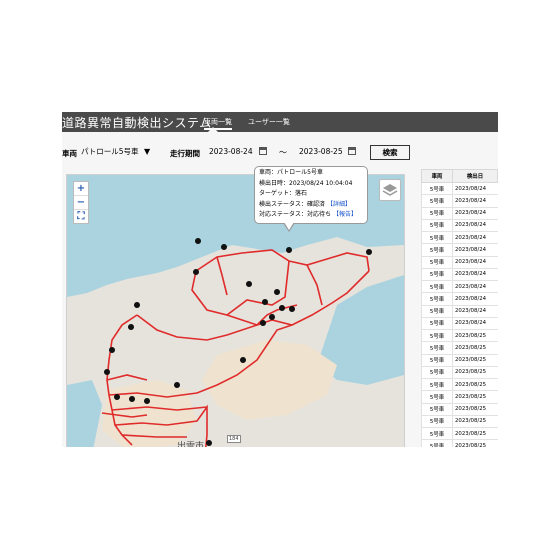 The height and width of the screenshot is (560, 560). I want to click on active-nav-indicator, so click(213, 129).